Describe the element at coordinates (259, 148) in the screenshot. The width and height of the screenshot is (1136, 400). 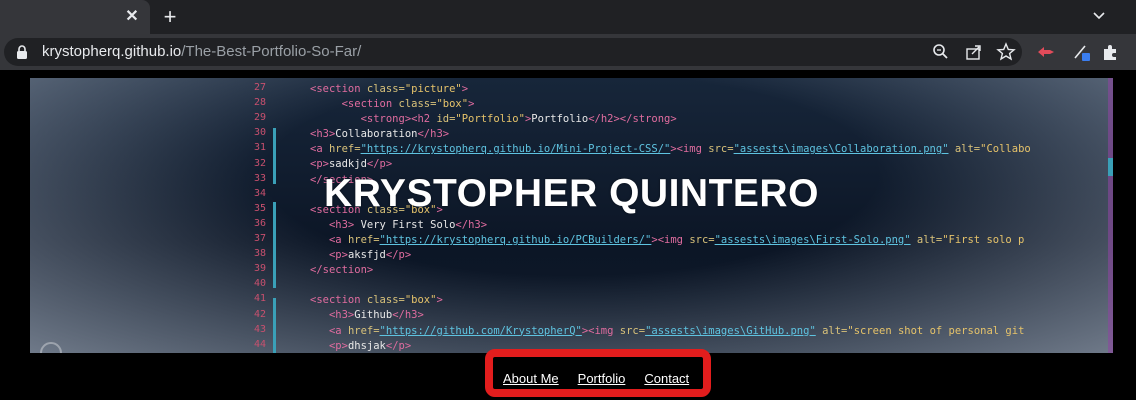
I see `code-line-number: 31` at that location.